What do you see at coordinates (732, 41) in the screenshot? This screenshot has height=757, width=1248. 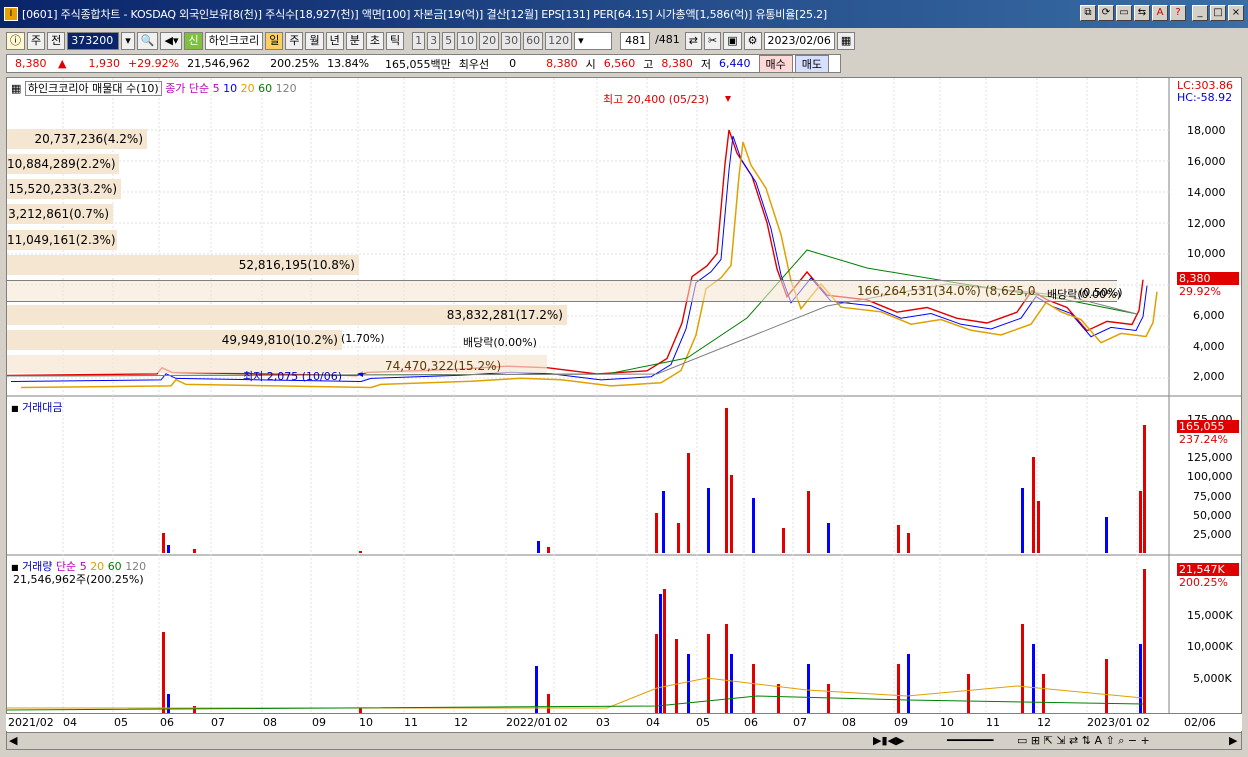 I see `save-icon: ▣` at bounding box center [732, 41].